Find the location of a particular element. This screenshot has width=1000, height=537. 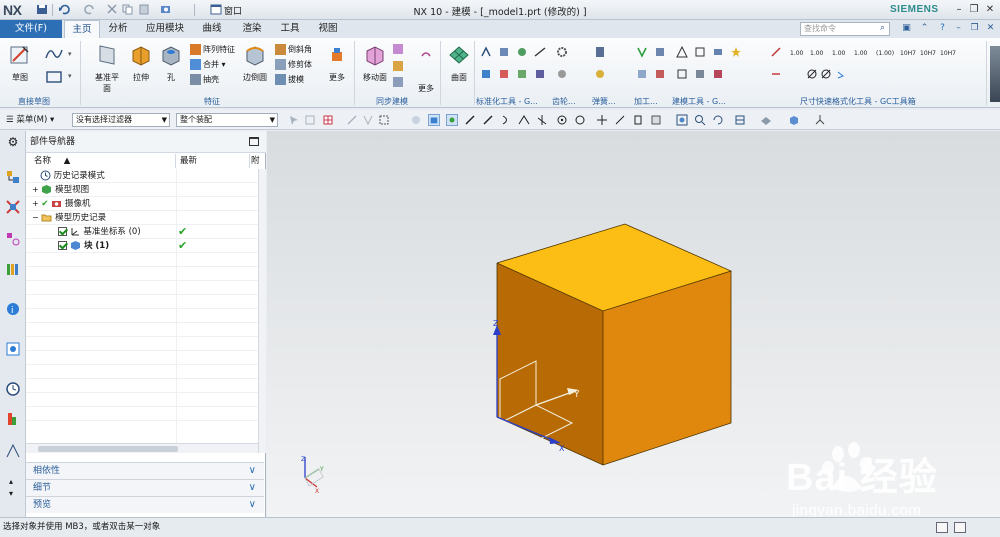

orient-view-icon is located at coordinates (740, 120).